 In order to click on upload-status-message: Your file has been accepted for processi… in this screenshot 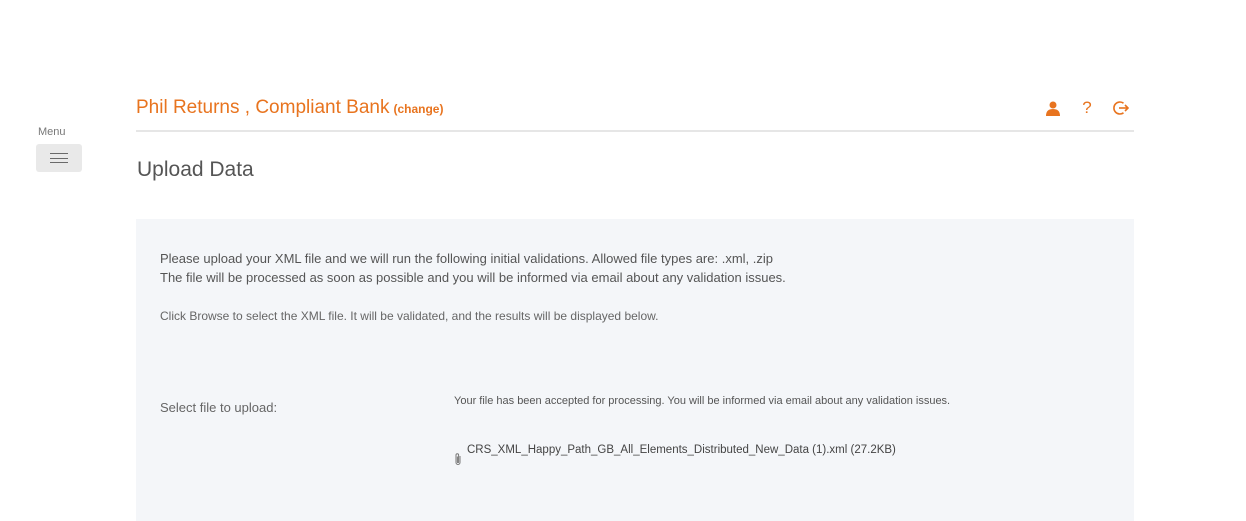, I will do `click(702, 401)`.